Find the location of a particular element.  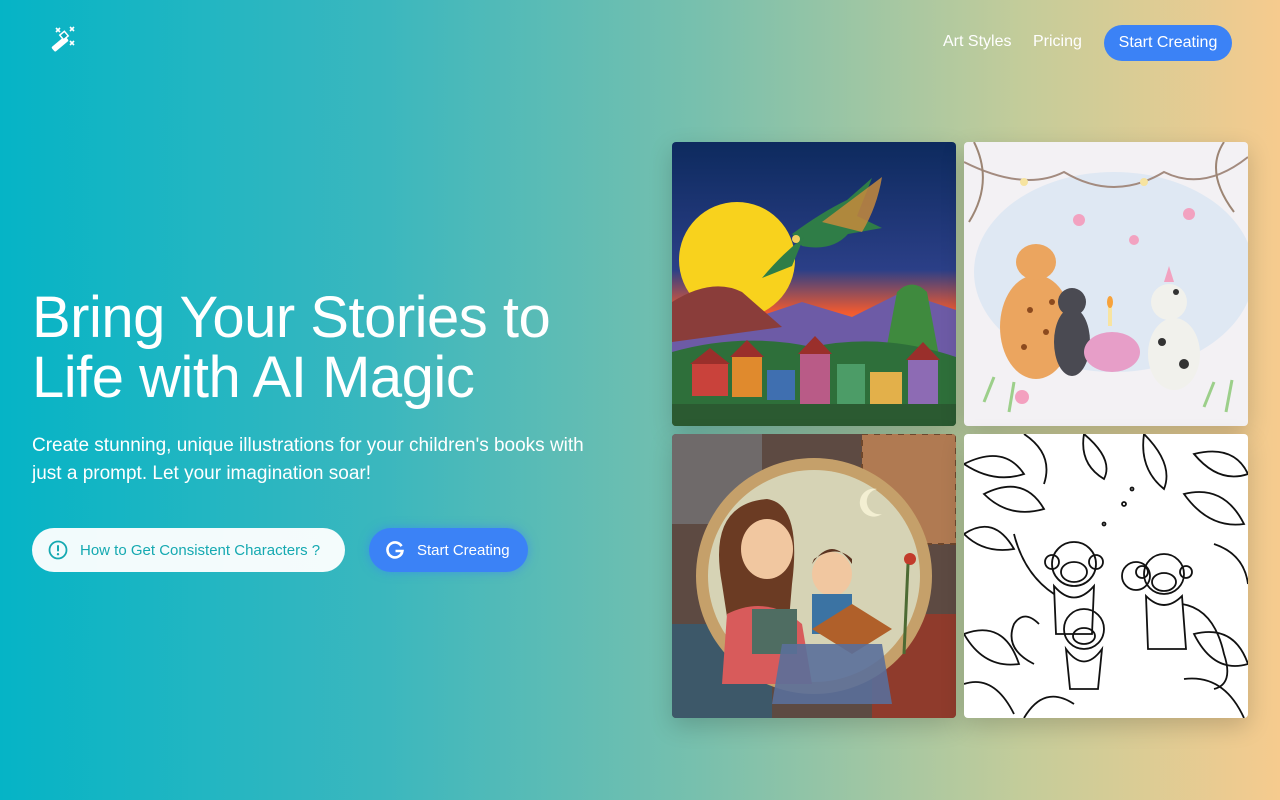

nav-link-pricing: Pricing is located at coordinates (1057, 42).